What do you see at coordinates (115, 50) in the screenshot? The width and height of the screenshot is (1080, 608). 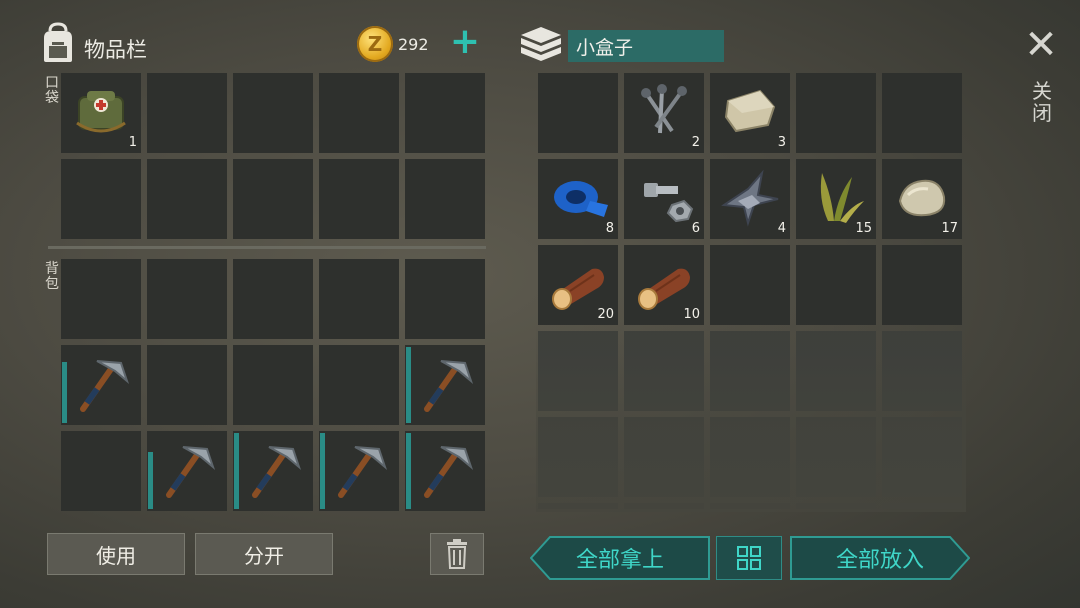 I see `inventory-title: 物品栏` at bounding box center [115, 50].